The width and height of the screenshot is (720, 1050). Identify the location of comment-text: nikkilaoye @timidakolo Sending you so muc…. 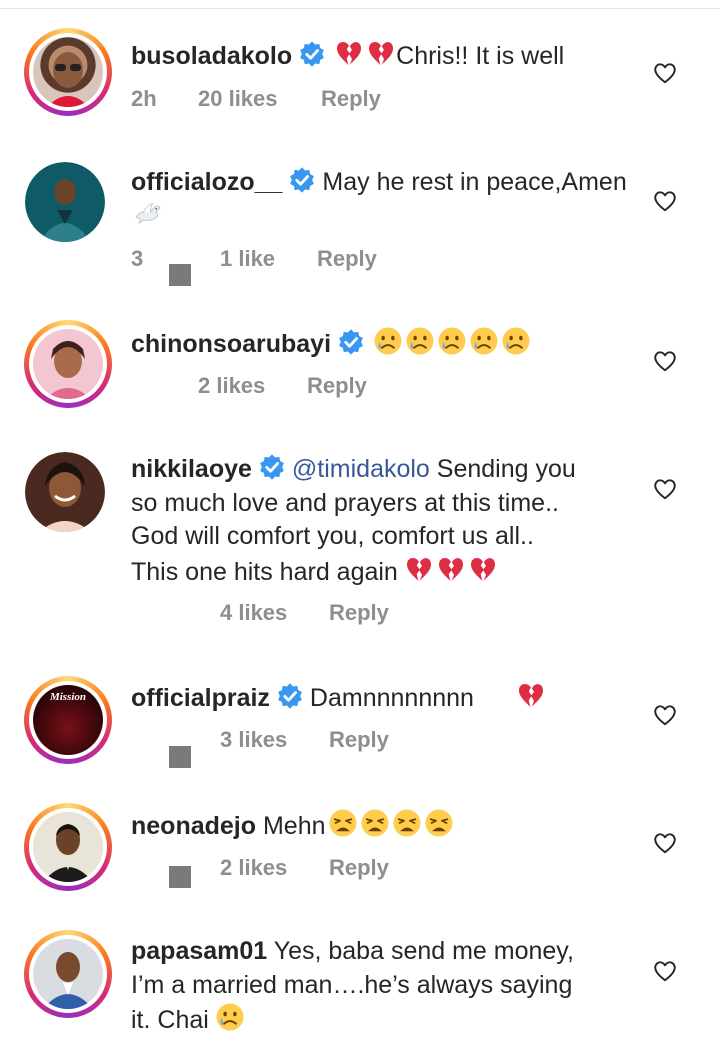
(381, 521).